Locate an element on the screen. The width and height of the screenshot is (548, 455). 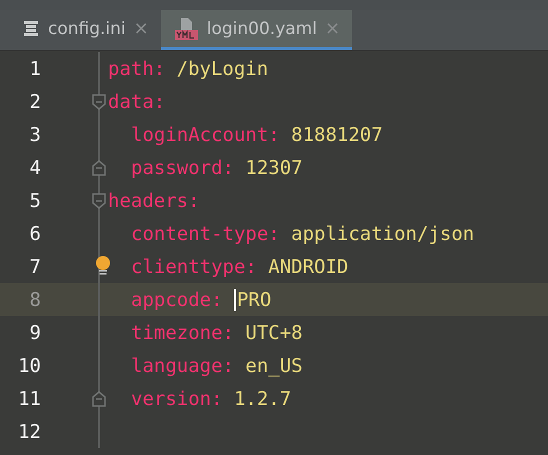
yaml-key: clienttype: is located at coordinates (194, 267).